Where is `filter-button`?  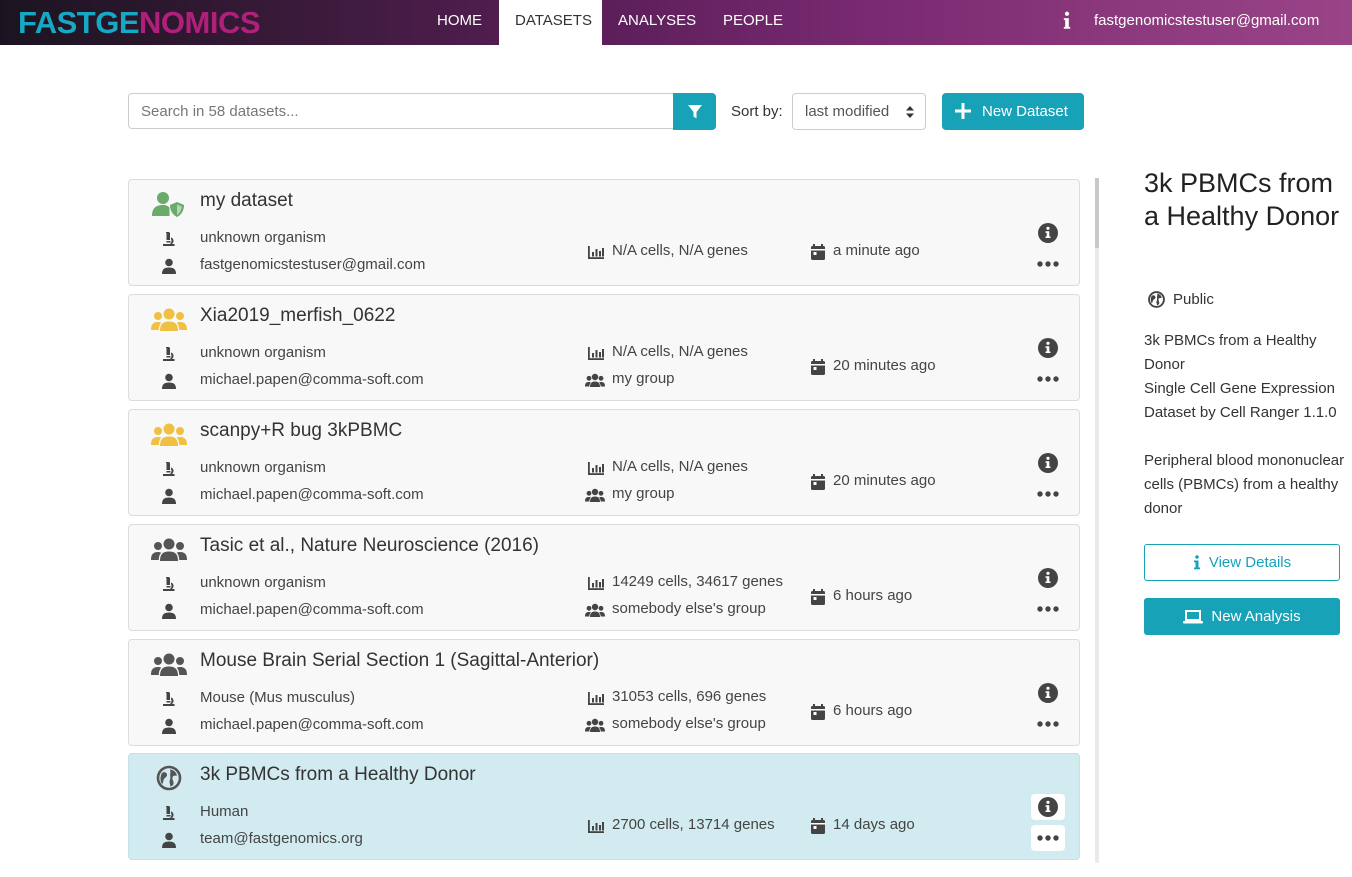 filter-button is located at coordinates (694, 111).